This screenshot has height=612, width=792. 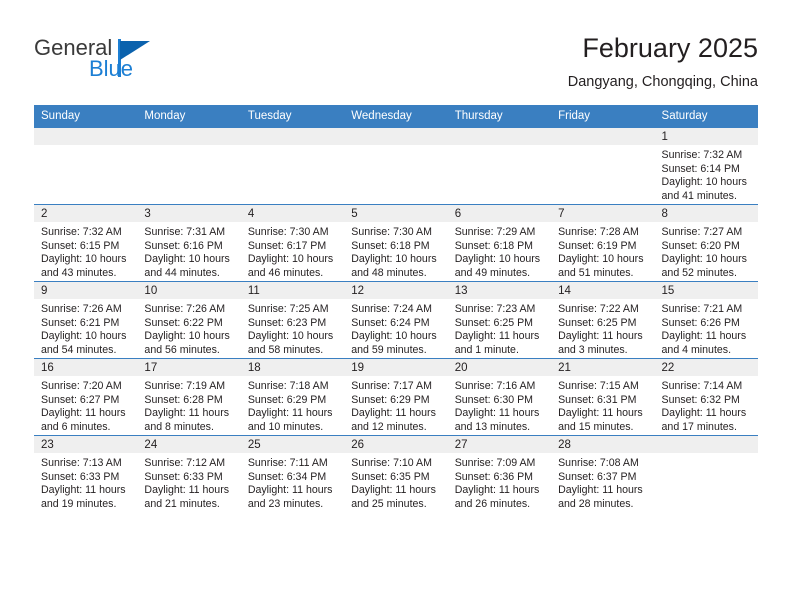 What do you see at coordinates (288, 309) in the screenshot?
I see `day-info-line: Sunrise: 7:25 AM` at bounding box center [288, 309].